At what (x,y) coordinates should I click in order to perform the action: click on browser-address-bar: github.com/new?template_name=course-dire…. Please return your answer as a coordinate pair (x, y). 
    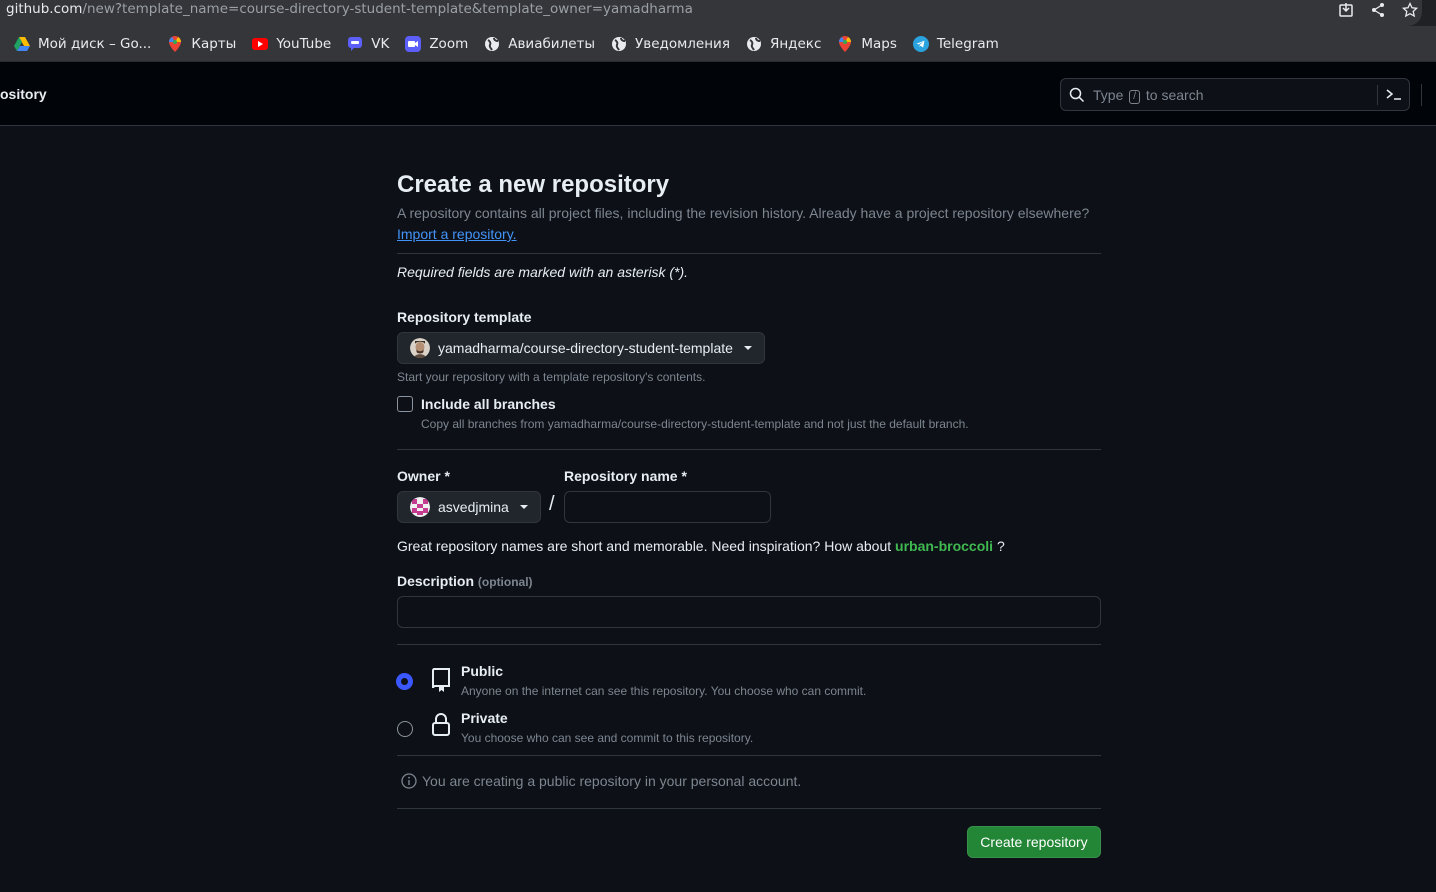
    Looking at the image, I should click on (718, 13).